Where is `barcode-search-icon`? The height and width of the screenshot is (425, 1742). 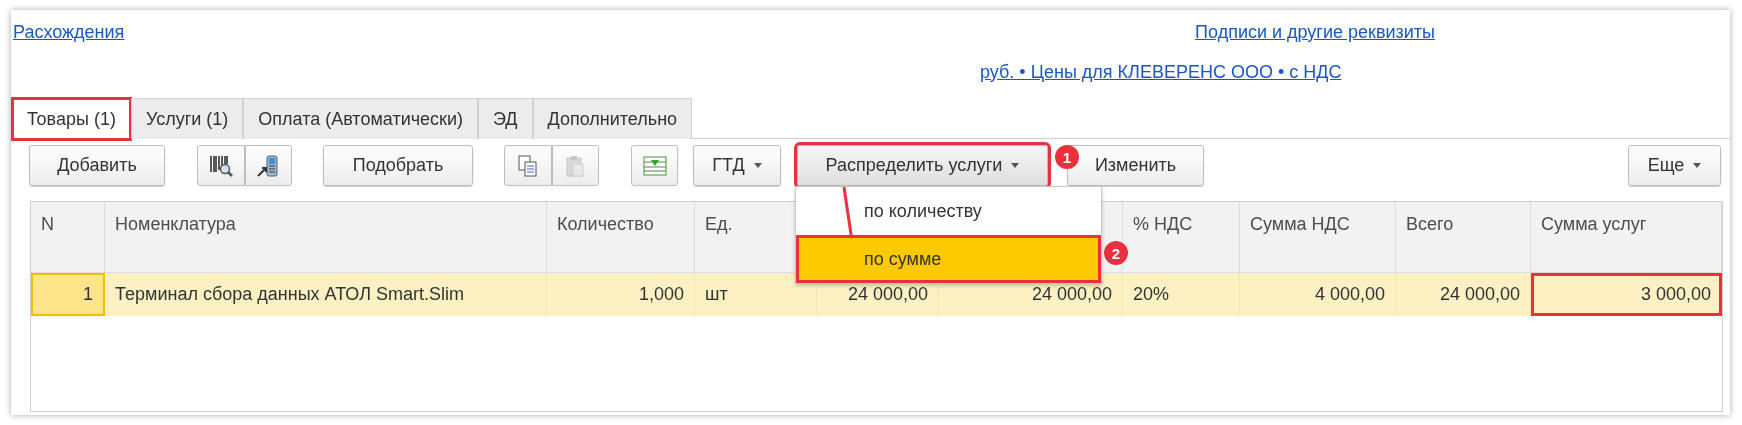
barcode-search-icon is located at coordinates (220, 165).